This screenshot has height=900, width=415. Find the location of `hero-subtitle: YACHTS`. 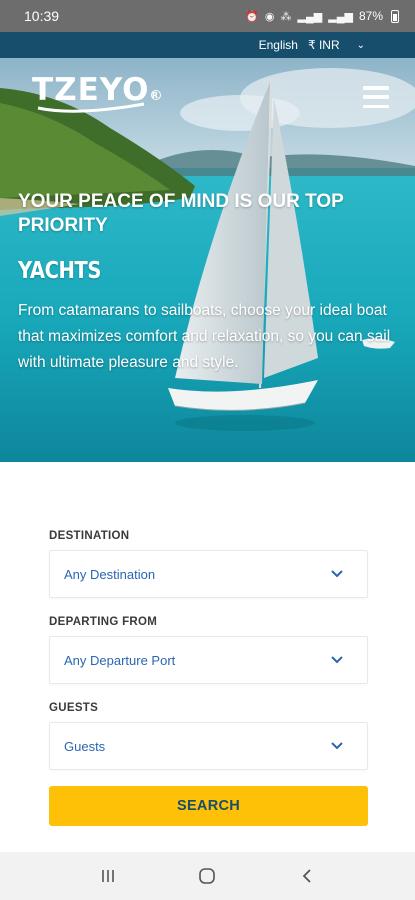

hero-subtitle: YACHTS is located at coordinates (59, 271).